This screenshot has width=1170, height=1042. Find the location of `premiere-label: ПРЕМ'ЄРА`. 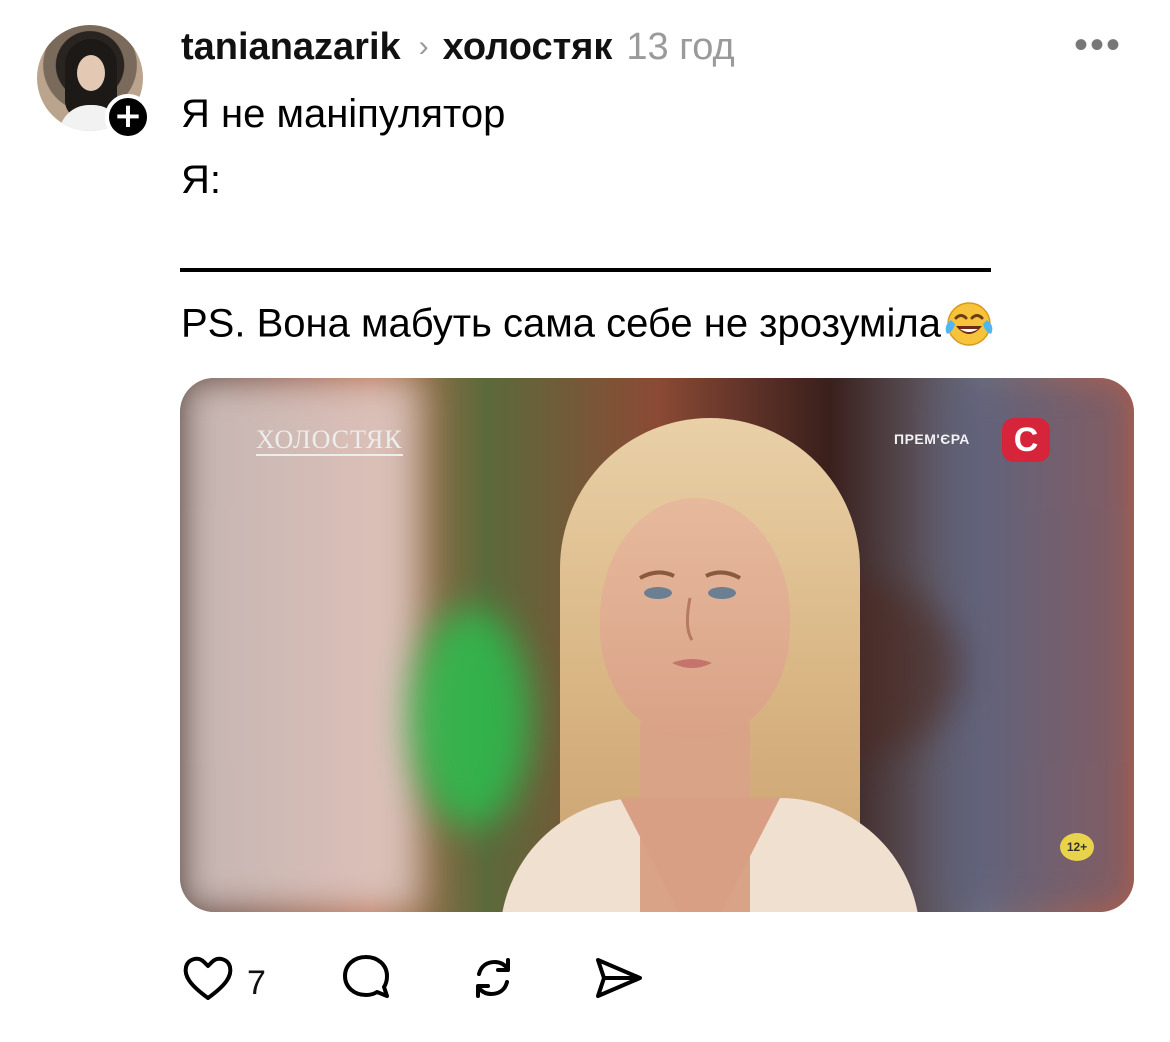

premiere-label: ПРЕМ'ЄРА is located at coordinates (932, 439).